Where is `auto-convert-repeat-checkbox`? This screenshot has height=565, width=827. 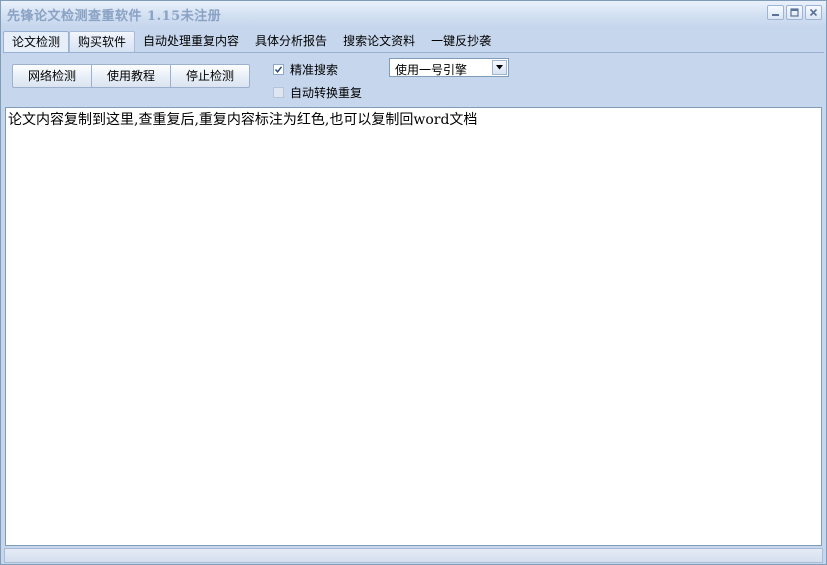 auto-convert-repeat-checkbox is located at coordinates (278, 92).